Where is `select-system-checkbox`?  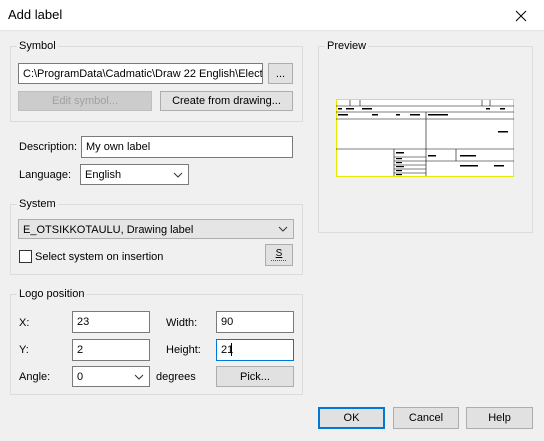 select-system-checkbox is located at coordinates (25, 256).